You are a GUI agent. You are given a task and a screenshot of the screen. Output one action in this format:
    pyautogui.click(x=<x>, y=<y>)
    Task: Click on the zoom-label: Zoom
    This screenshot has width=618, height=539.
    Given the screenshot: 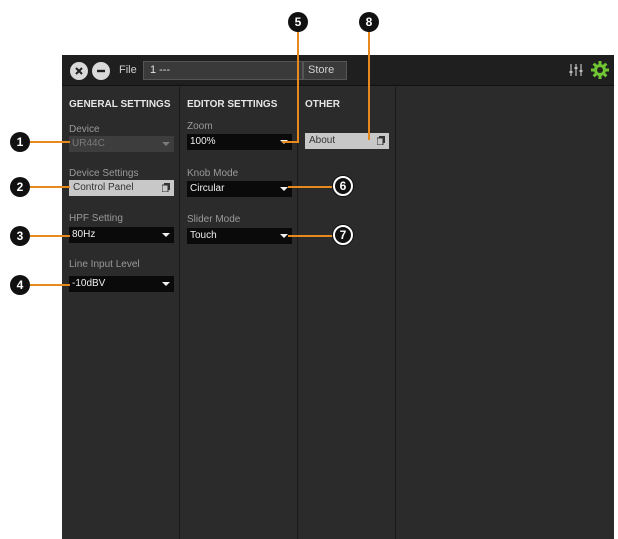 What is the action you would take?
    pyautogui.click(x=200, y=126)
    